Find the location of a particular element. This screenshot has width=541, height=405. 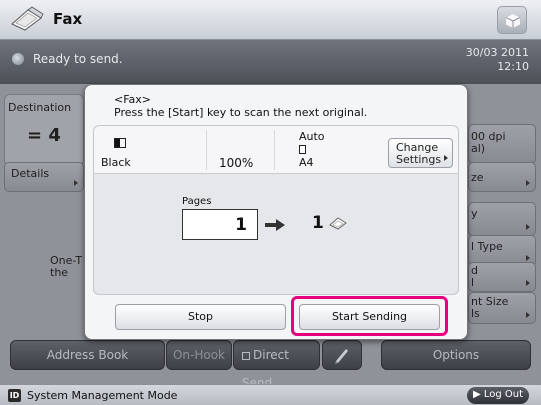

fax-icon is located at coordinates (27, 18).